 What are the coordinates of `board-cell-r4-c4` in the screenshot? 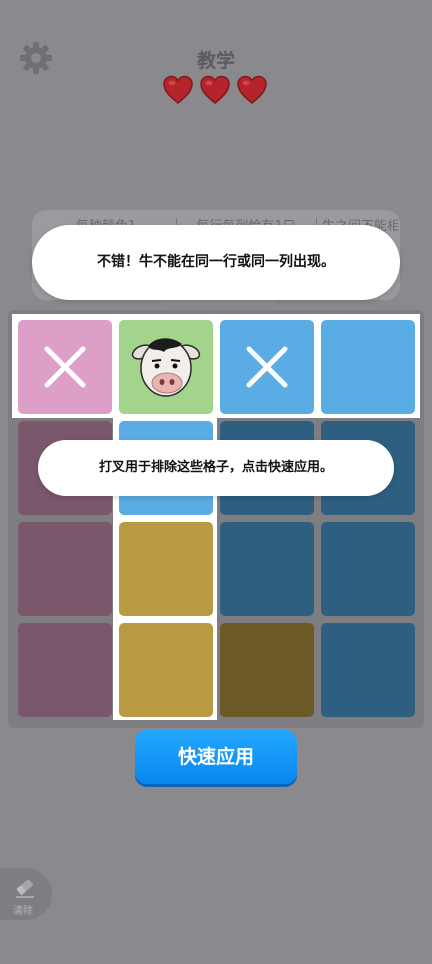 It's located at (368, 670).